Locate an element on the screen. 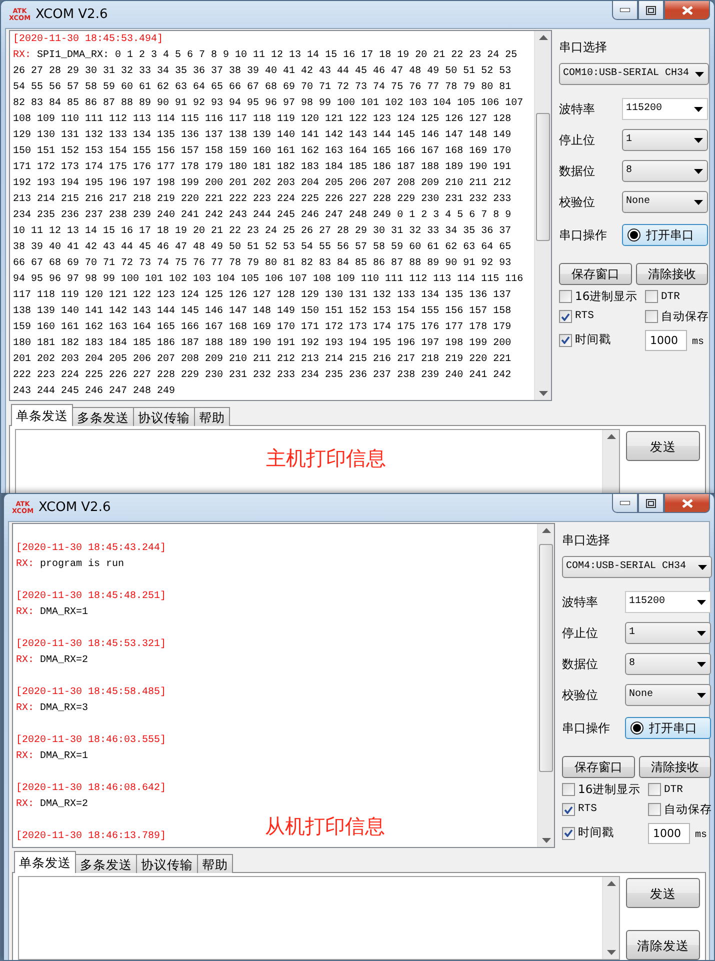 This screenshot has height=961, width=715. field-label: 波特率 is located at coordinates (577, 109).